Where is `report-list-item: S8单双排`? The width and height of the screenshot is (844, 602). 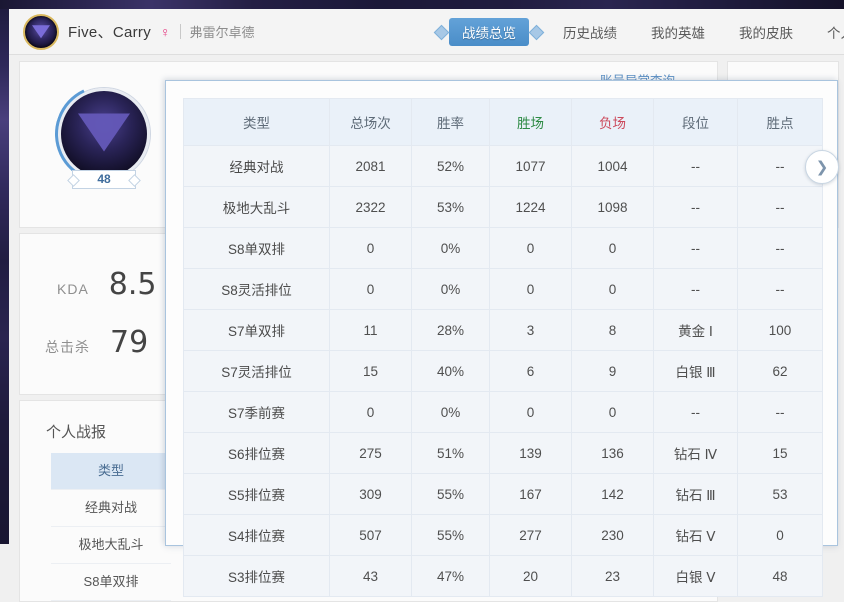 report-list-item: S8单双排 is located at coordinates (111, 582).